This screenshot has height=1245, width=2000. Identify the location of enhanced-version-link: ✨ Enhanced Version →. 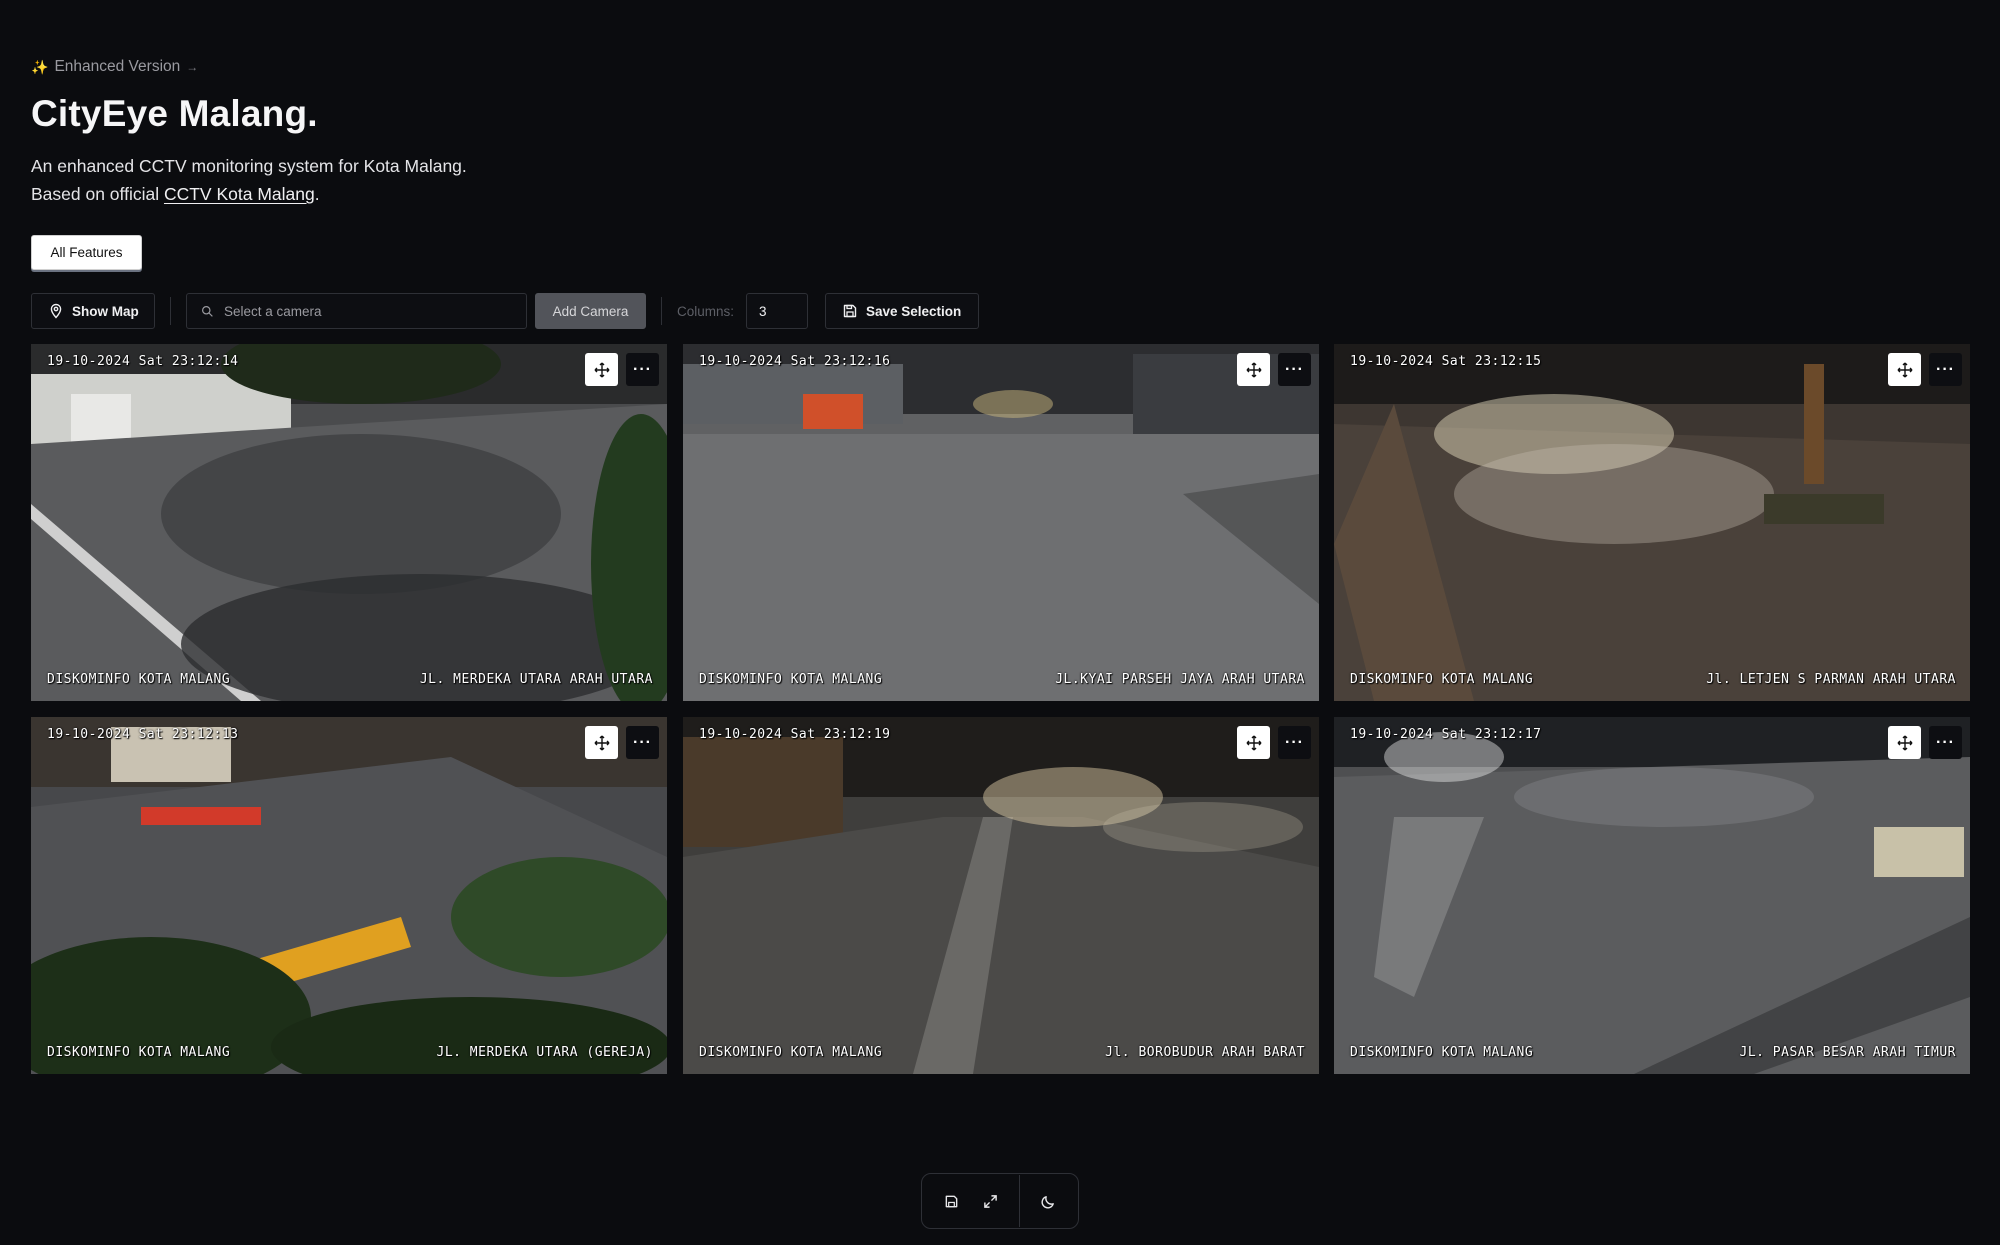
(114, 67).